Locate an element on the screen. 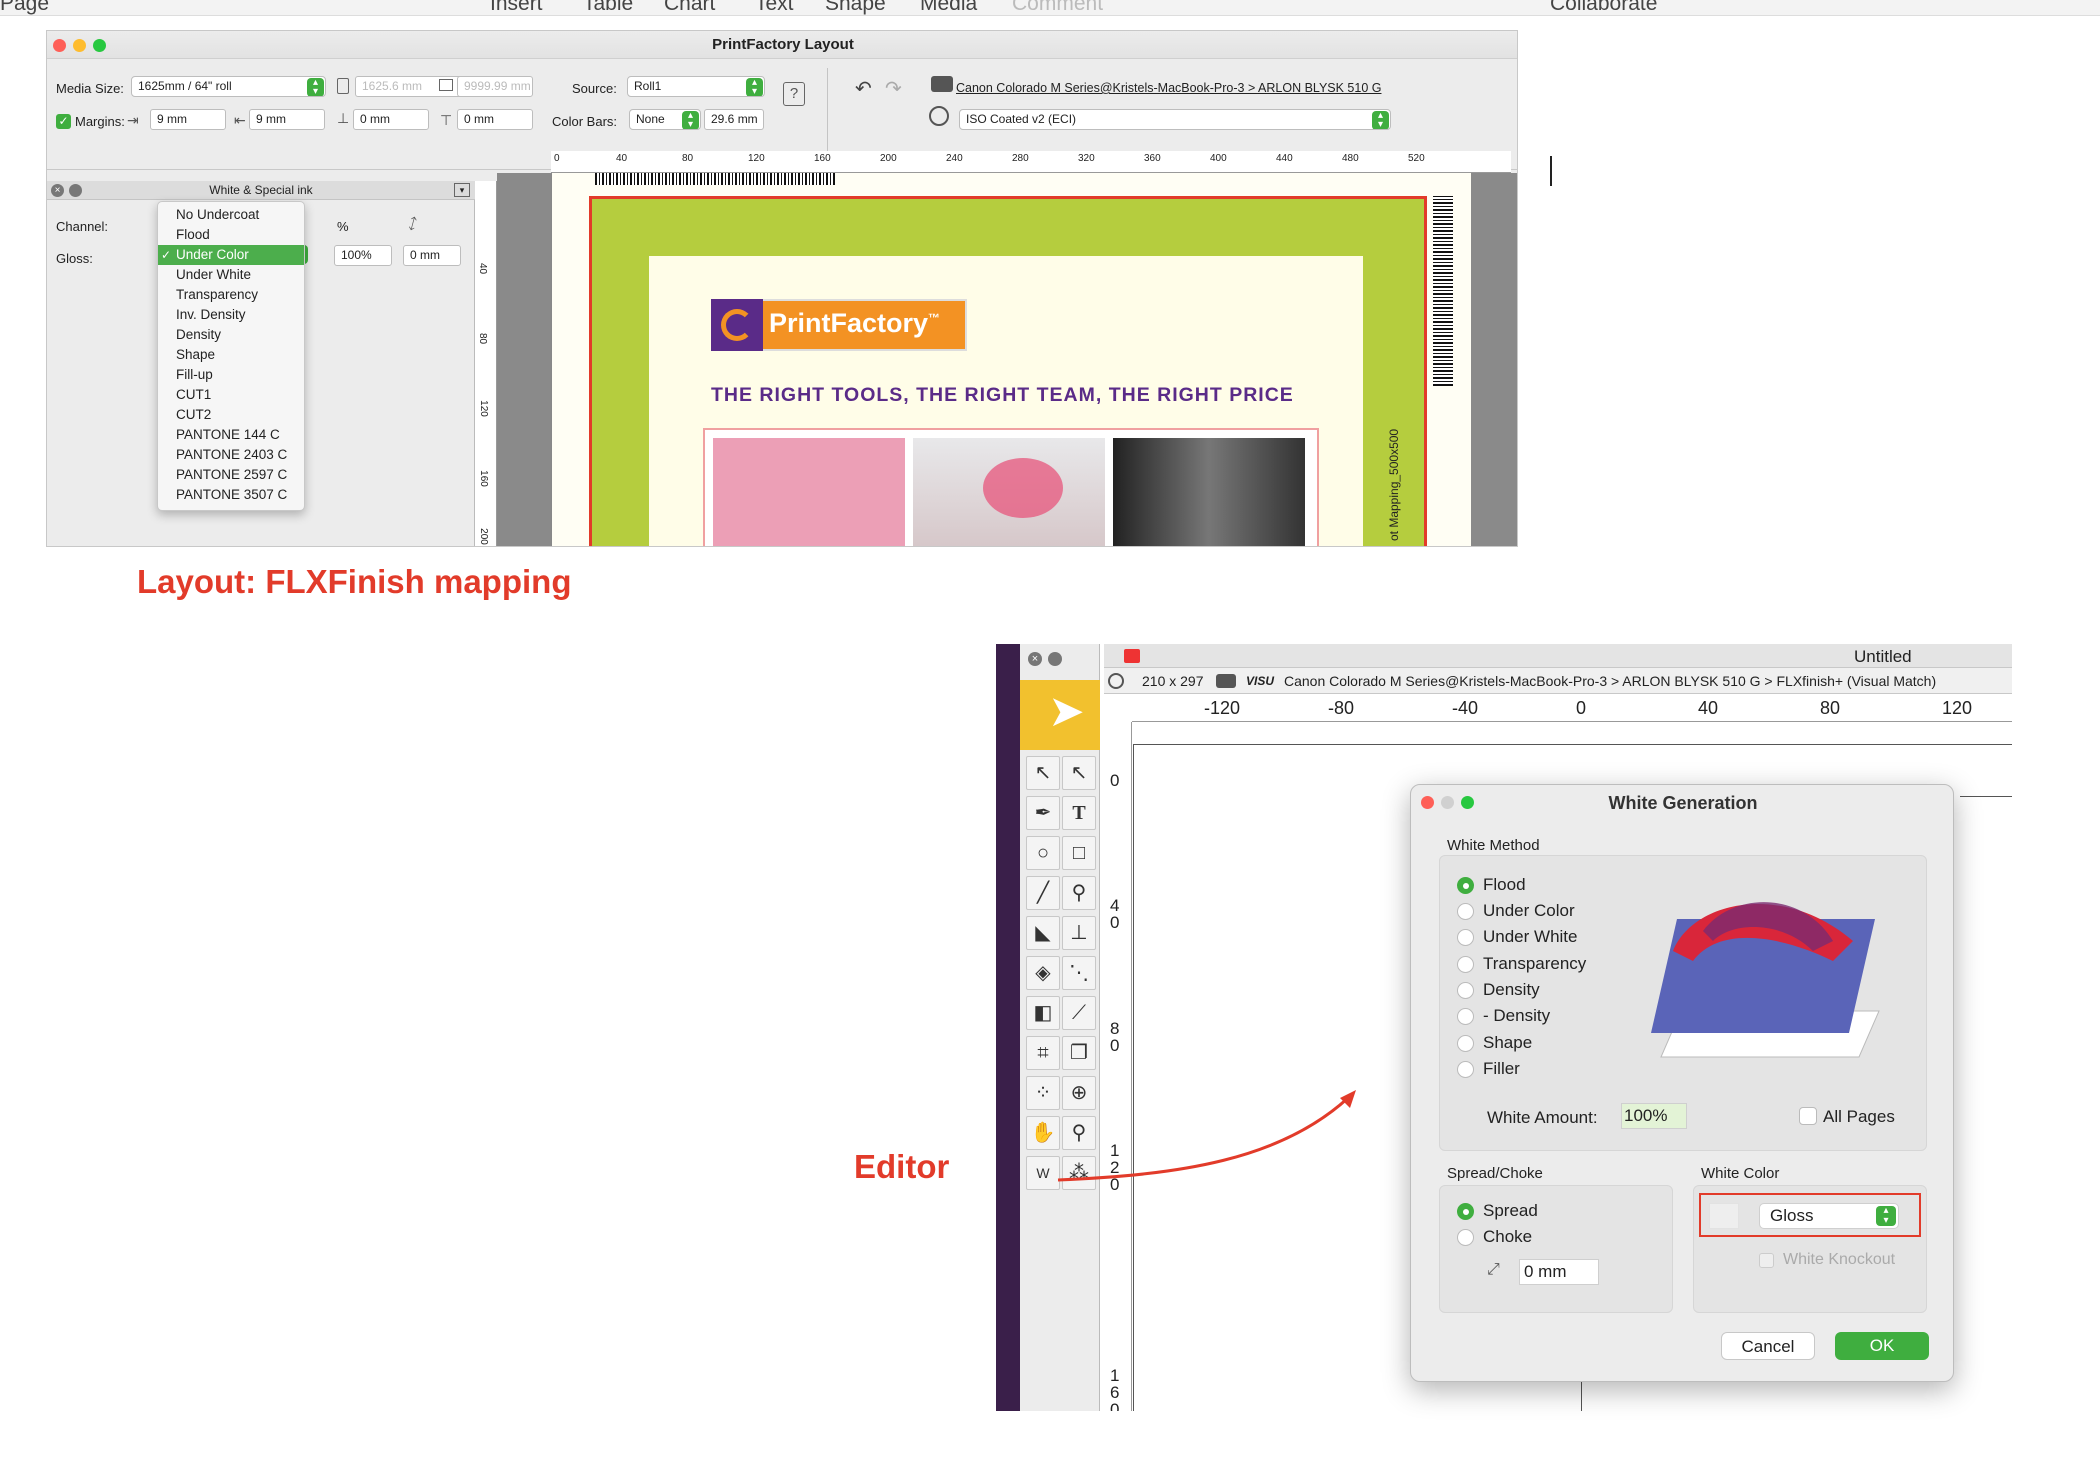 The width and height of the screenshot is (2100, 1476). white-color-select: Gloss ▴ ▾ is located at coordinates (1829, 1216).